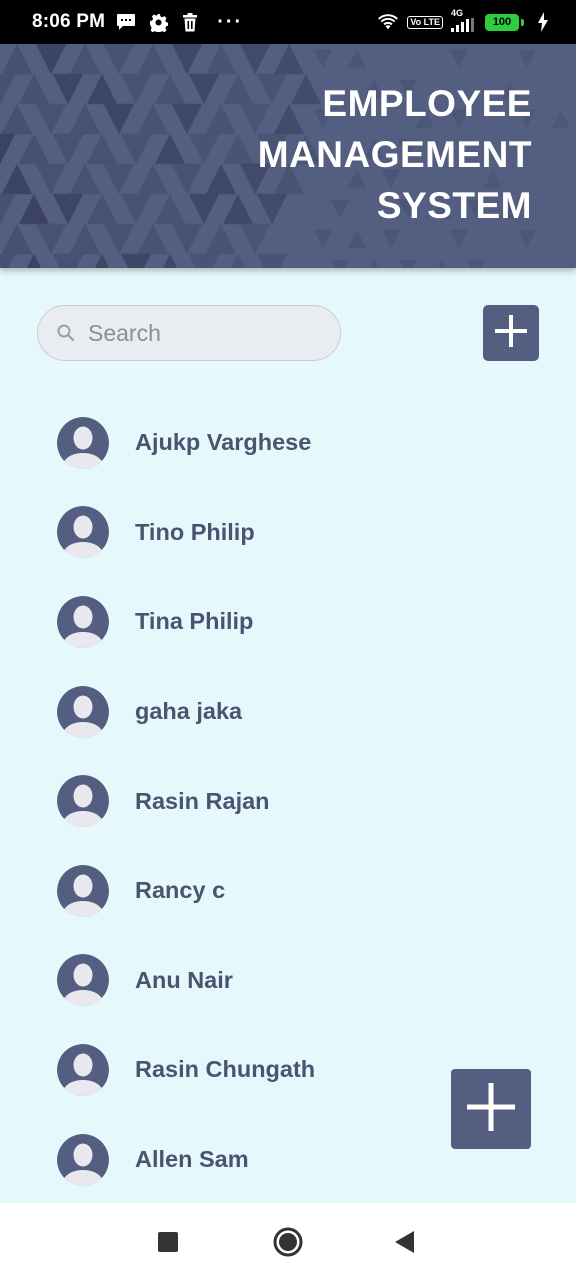 The height and width of the screenshot is (1280, 576). Describe the element at coordinates (184, 979) in the screenshot. I see `employee-name: Anu Nair` at that location.